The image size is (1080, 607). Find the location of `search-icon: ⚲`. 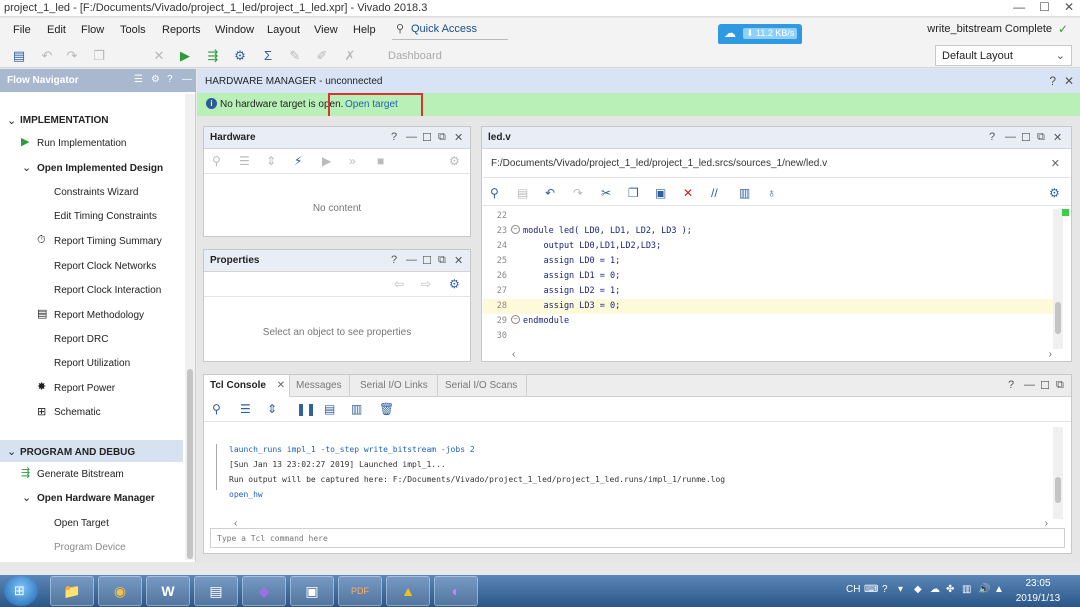

search-icon: ⚲ is located at coordinates (216, 161).